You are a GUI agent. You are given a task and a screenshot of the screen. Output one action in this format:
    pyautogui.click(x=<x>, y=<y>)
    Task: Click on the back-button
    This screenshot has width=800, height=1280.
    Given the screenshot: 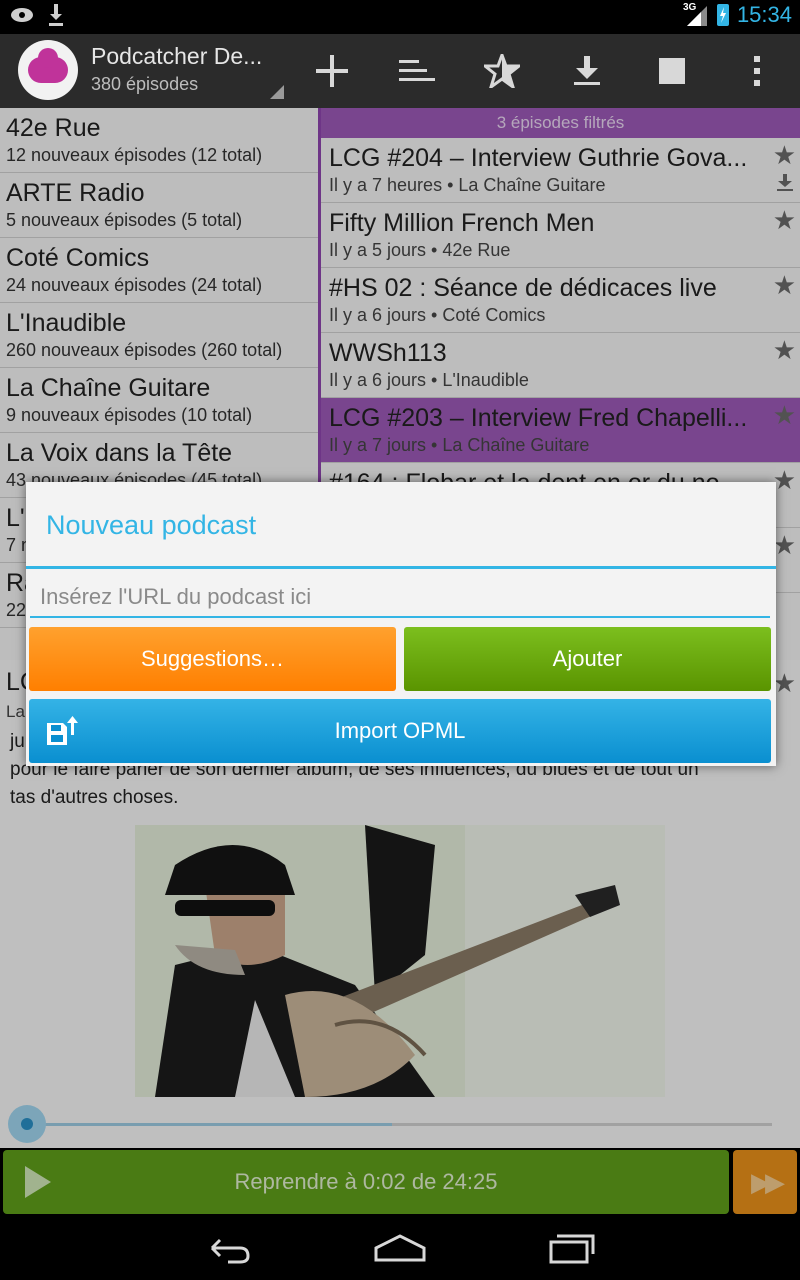 What is the action you would take?
    pyautogui.click(x=228, y=1248)
    